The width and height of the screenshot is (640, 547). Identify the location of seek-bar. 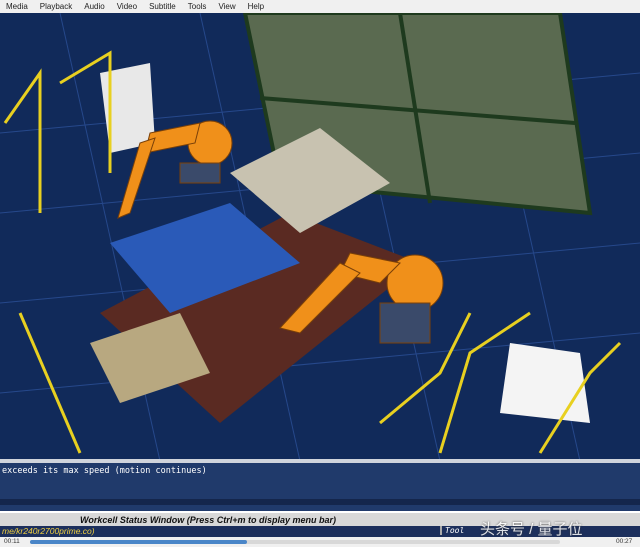
(295, 542).